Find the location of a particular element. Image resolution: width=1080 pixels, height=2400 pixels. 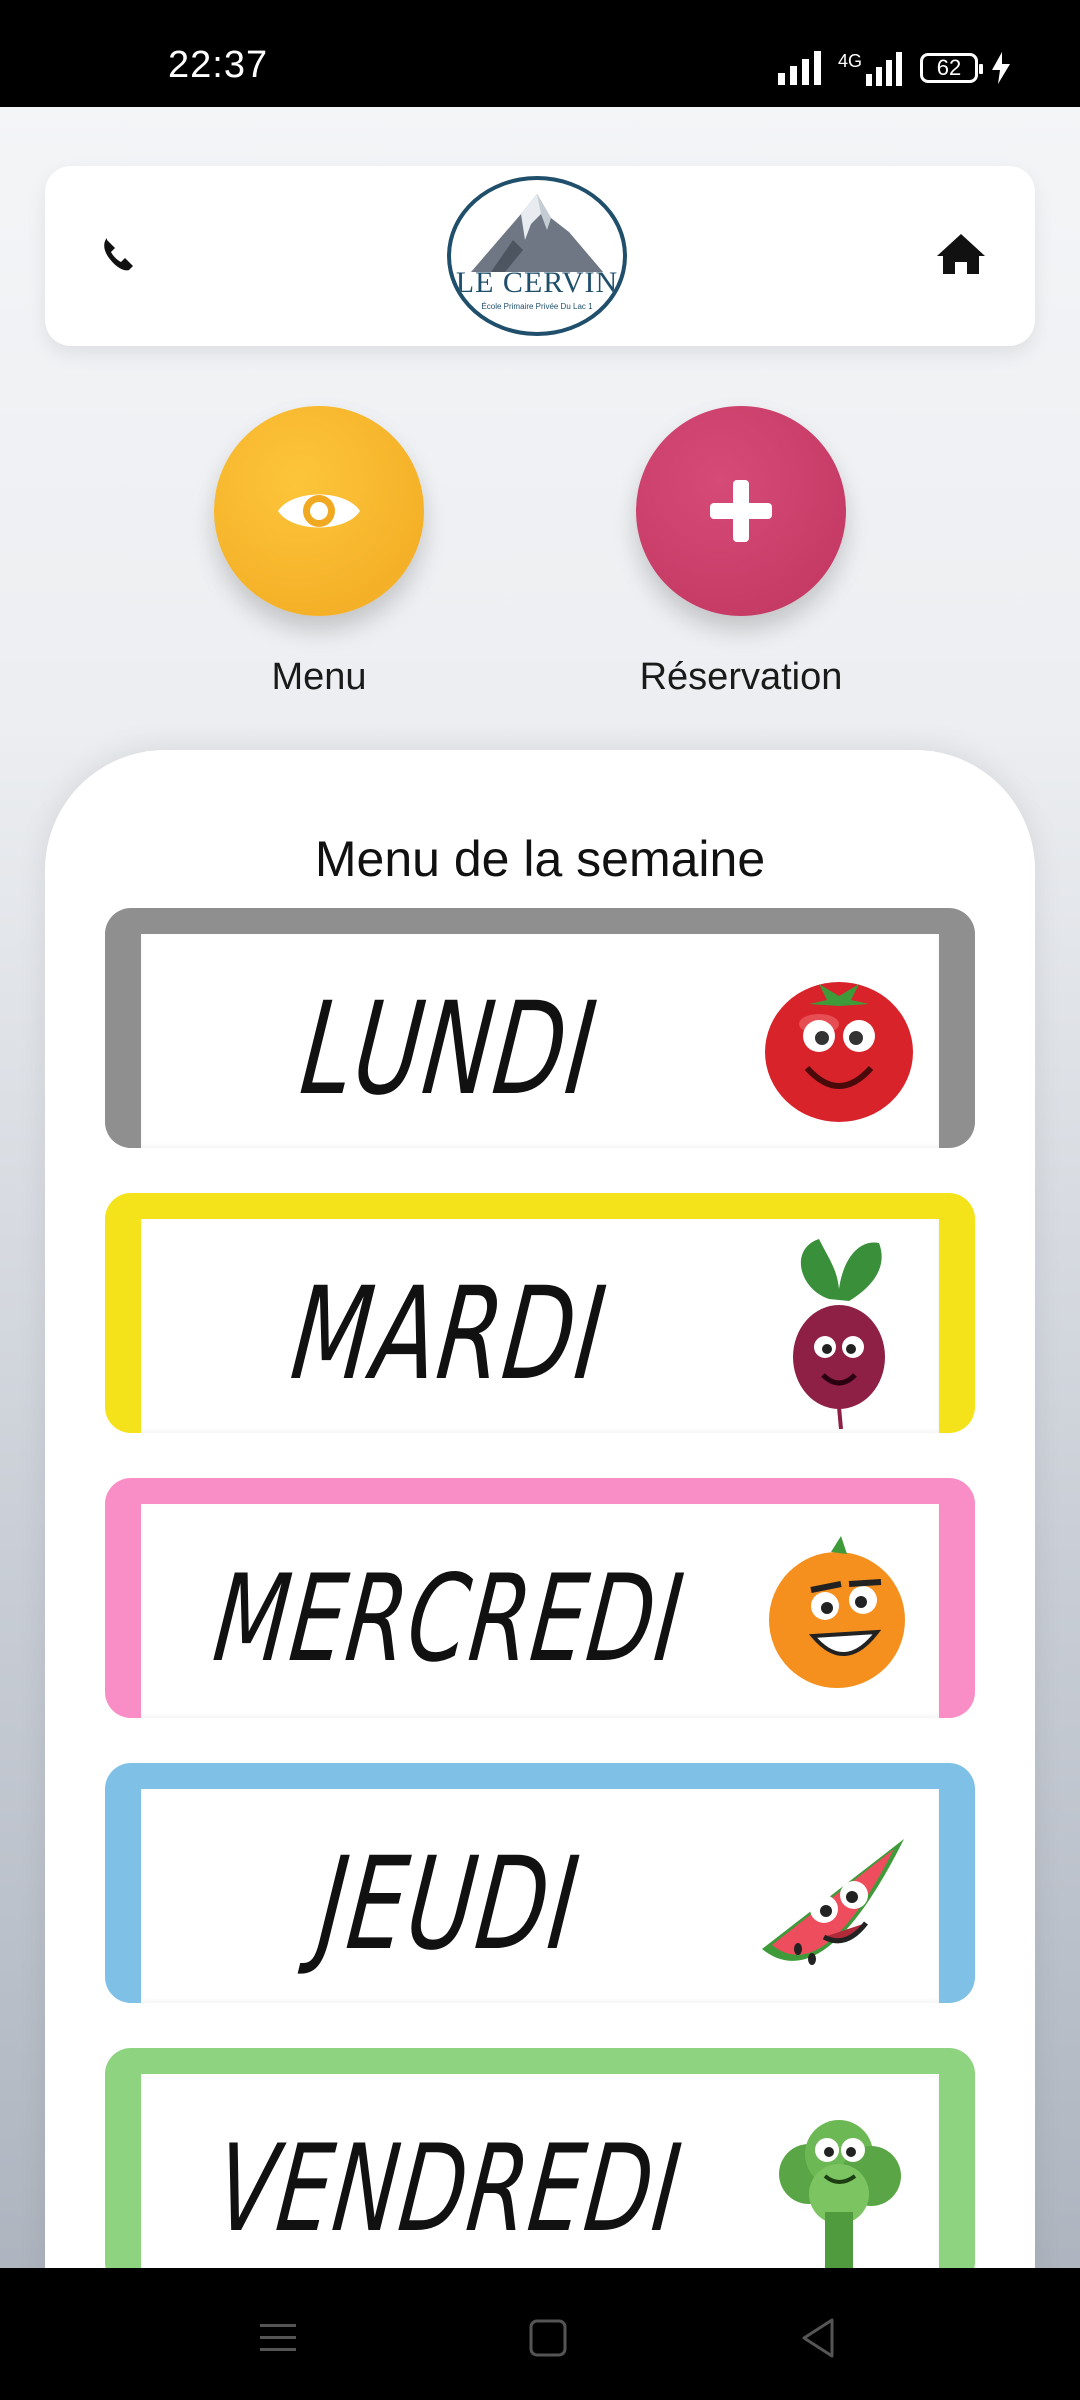

battery-indicator: 62 is located at coordinates (951, 68).